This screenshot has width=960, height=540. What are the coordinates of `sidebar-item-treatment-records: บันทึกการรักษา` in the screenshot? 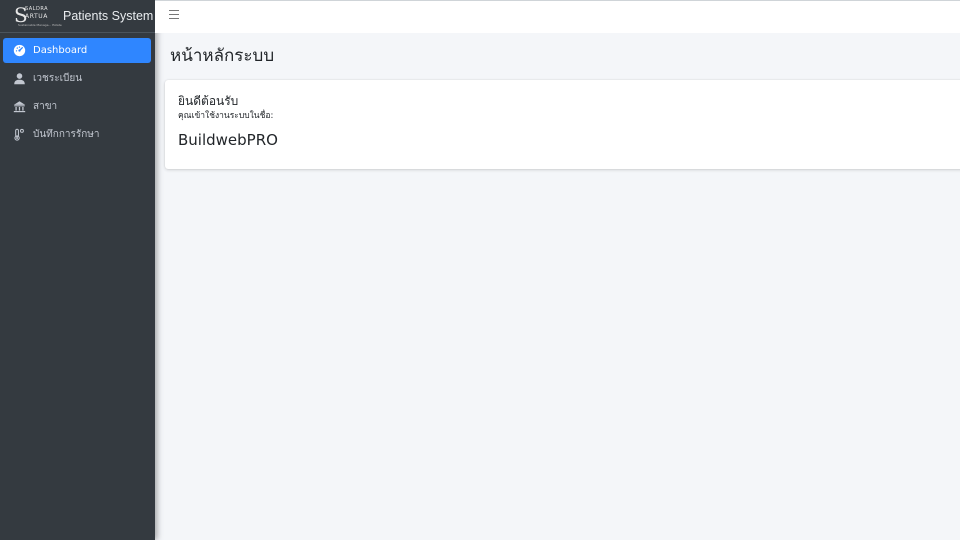 It's located at (77, 134).